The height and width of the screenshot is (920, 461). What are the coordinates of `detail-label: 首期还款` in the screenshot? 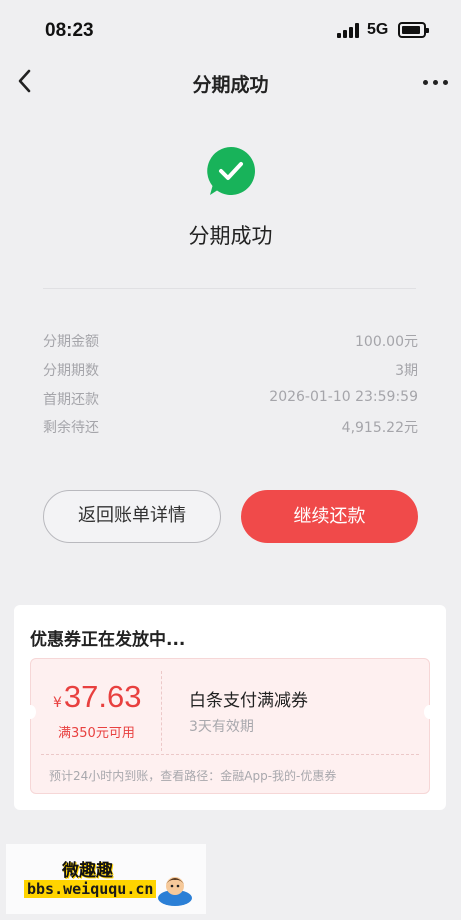 It's located at (71, 400).